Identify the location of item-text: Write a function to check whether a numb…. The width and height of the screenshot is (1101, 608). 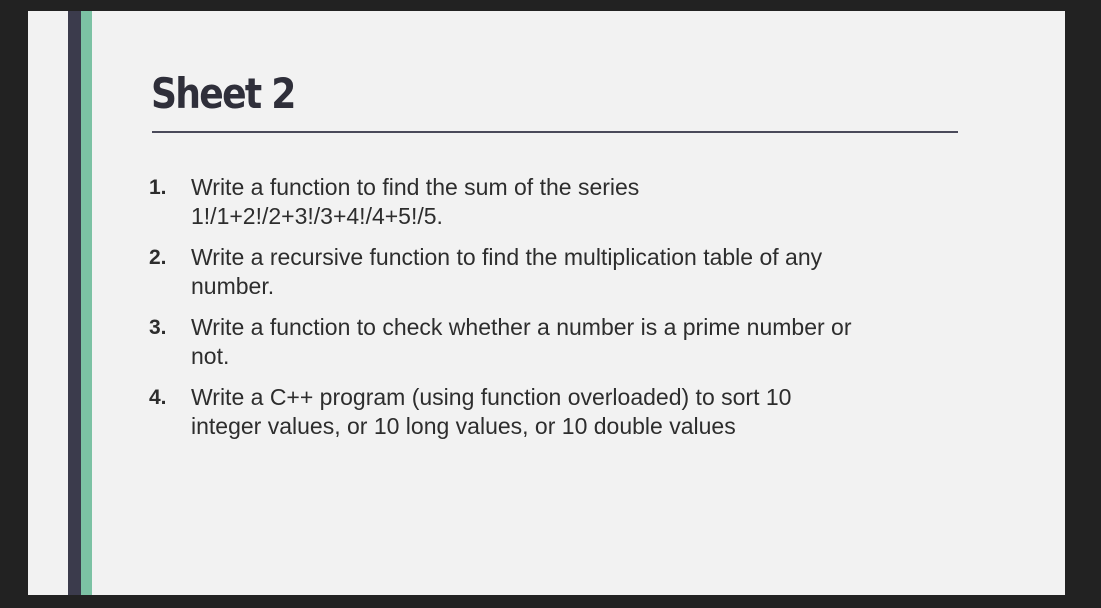
(521, 327).